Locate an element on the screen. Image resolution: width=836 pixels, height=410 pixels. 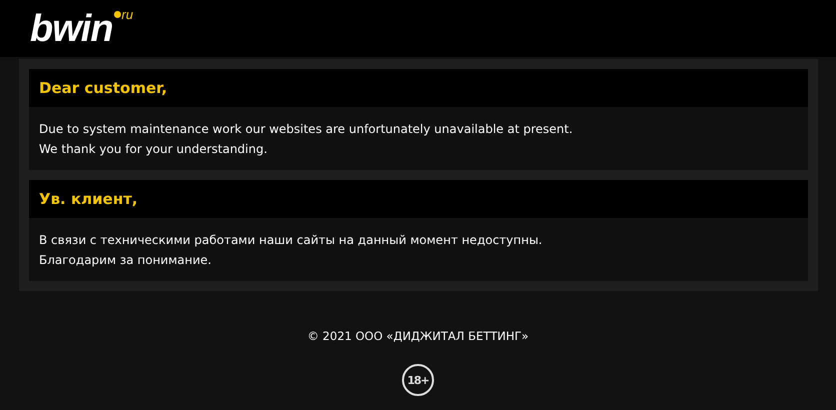
logo-text: bwin is located at coordinates (71, 29).